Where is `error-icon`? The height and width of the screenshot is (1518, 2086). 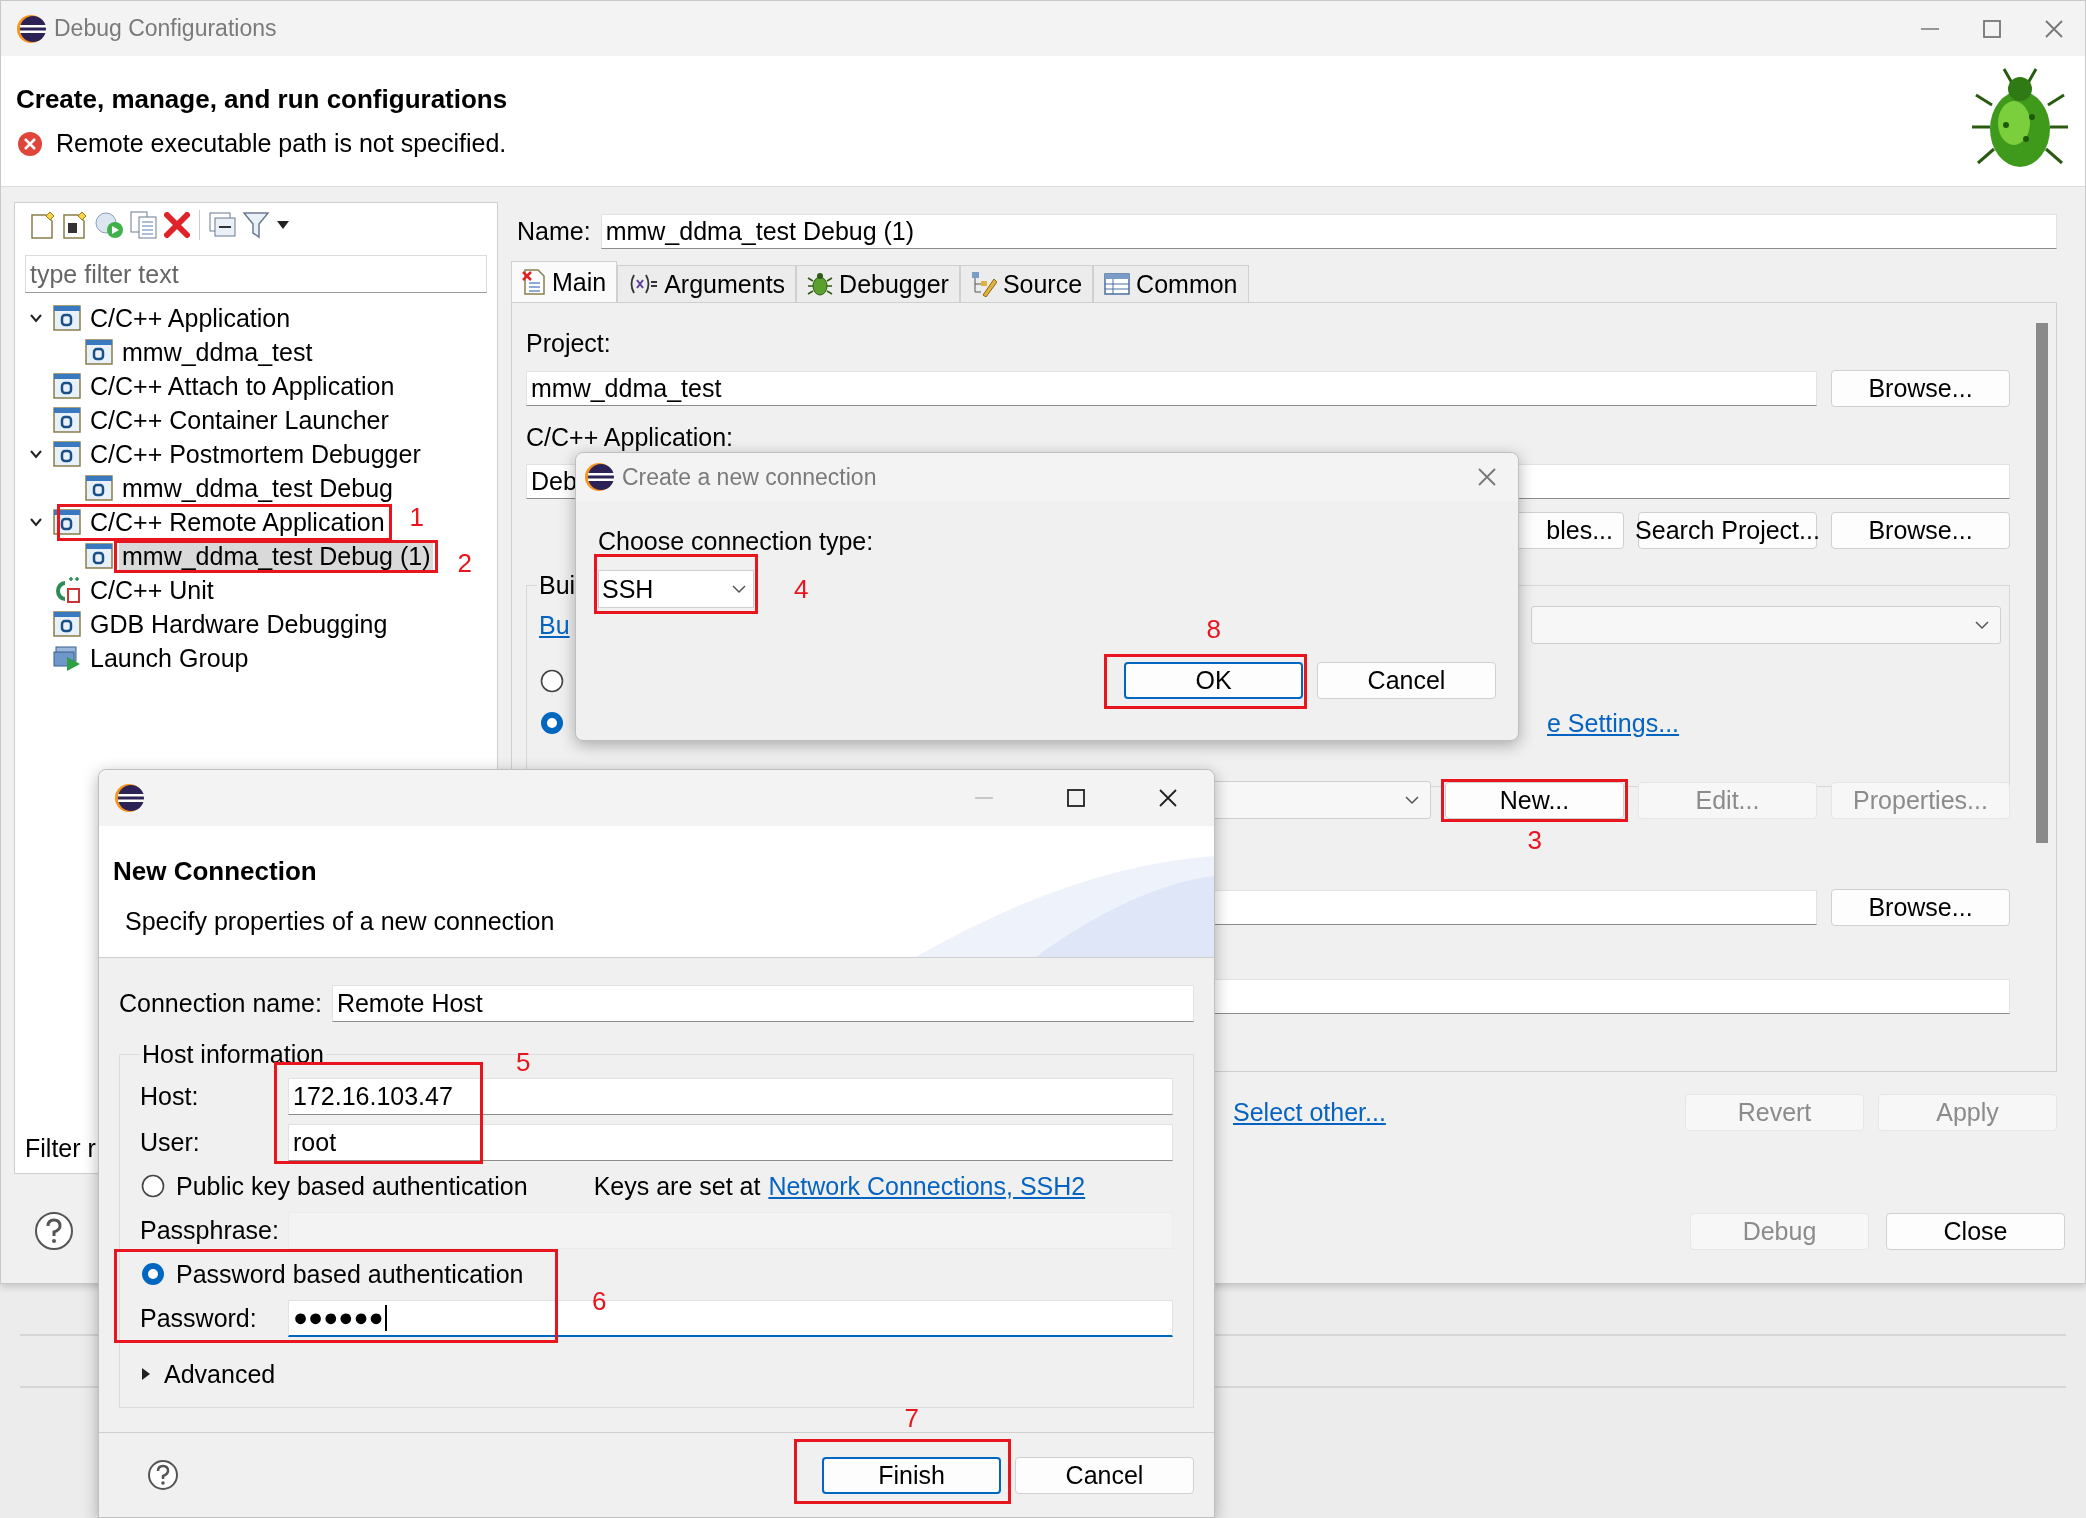
error-icon is located at coordinates (30, 143).